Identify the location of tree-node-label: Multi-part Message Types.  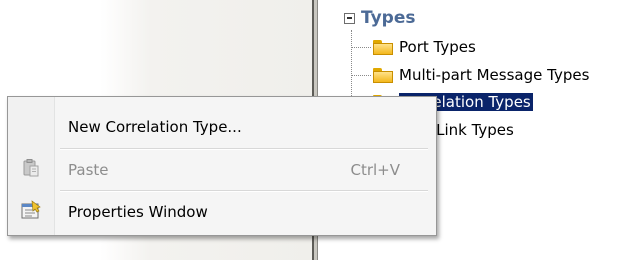
(494, 75).